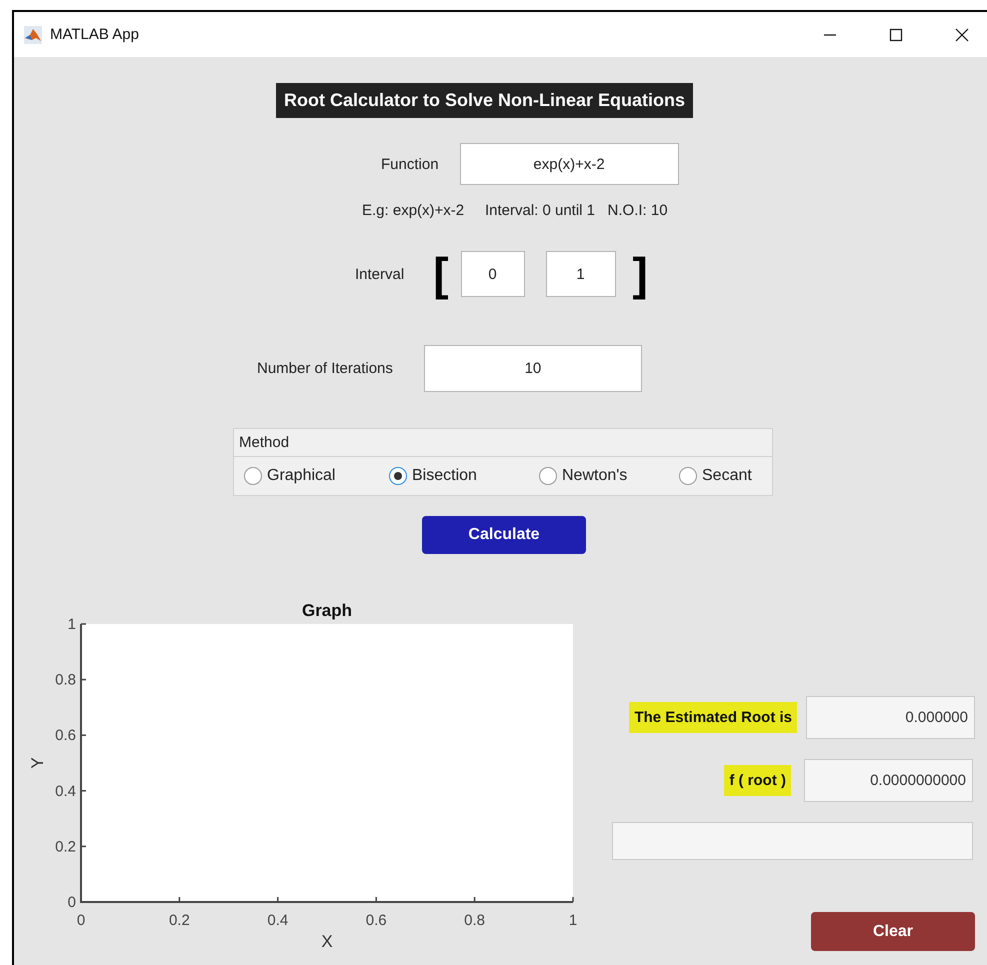  Describe the element at coordinates (515, 210) in the screenshot. I see `example-hint: E.g: exp(x)+x-2 Interval: 0 until 1 N.O.I: 10` at that location.